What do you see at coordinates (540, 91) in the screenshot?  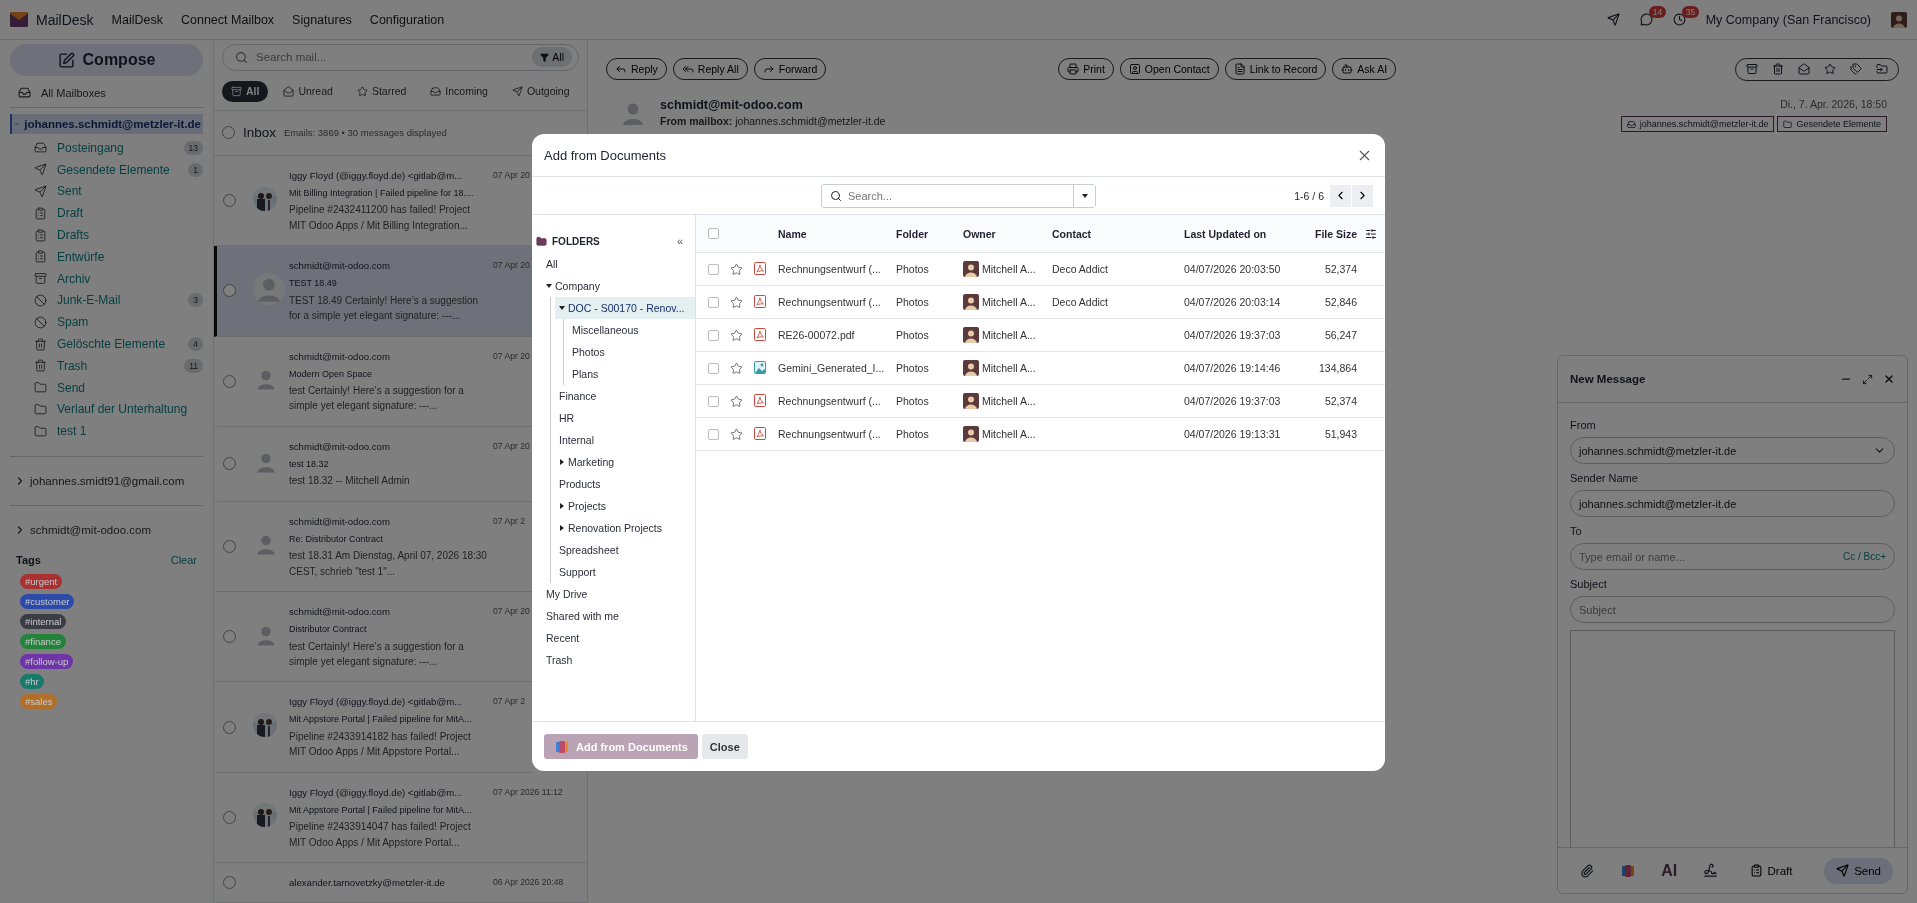 I see `filter-tab: Outgoing` at bounding box center [540, 91].